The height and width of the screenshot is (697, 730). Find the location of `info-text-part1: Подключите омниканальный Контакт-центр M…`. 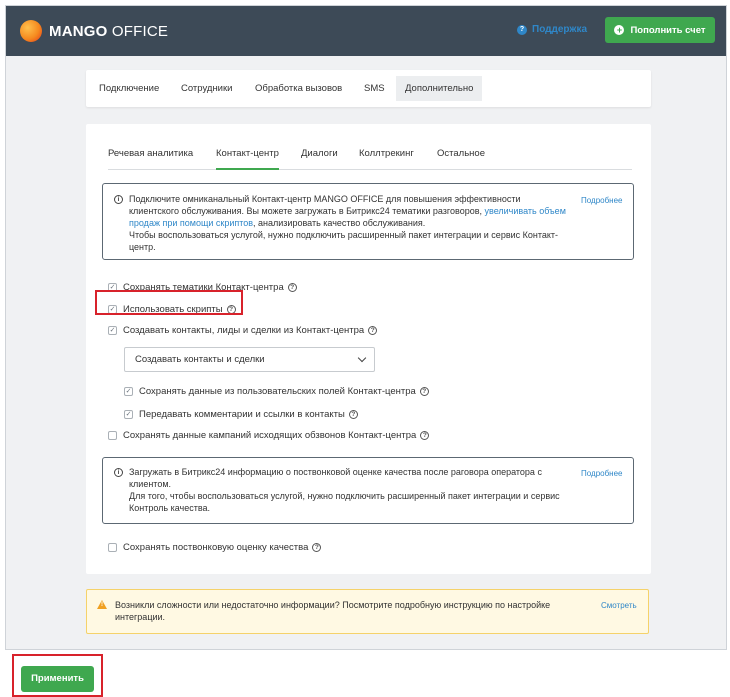

info-text-part1: Подключите омниканальный Контакт-центр M… is located at coordinates (325, 205).